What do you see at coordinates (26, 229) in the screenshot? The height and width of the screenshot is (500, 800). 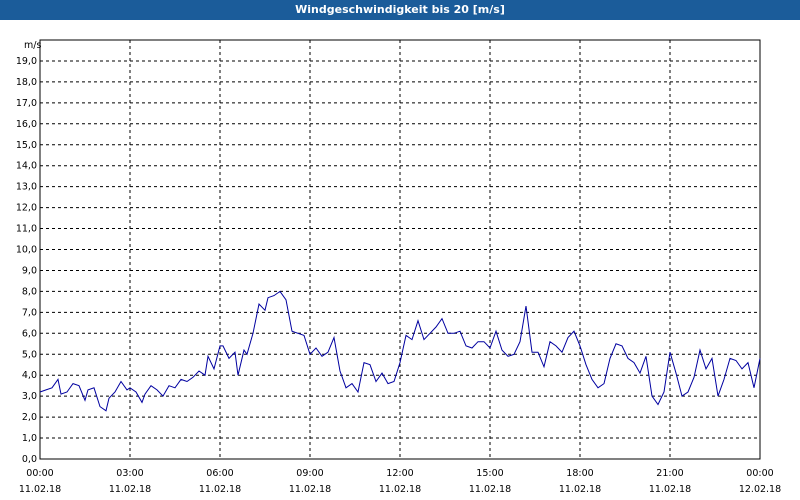 I see `y-tick-label: 11,0` at bounding box center [26, 229].